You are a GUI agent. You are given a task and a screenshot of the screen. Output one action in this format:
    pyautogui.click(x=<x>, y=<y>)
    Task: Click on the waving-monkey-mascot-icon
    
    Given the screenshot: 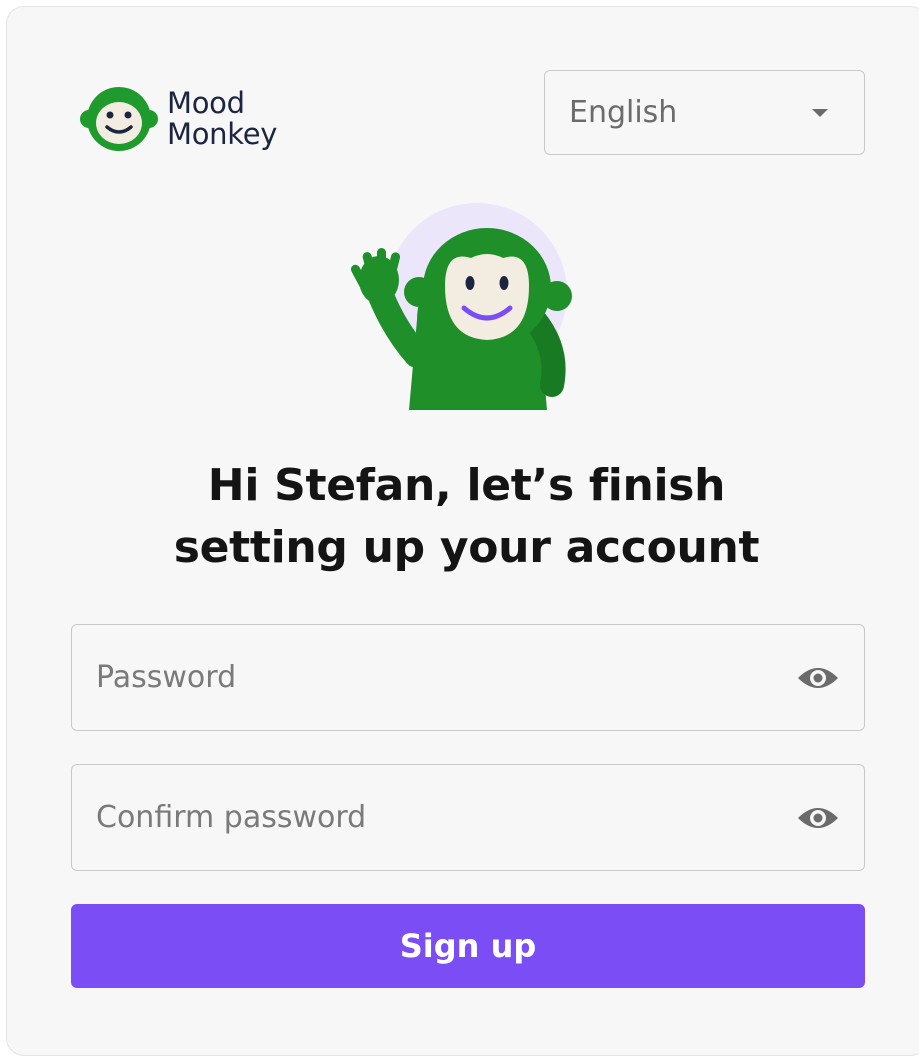 What is the action you would take?
    pyautogui.click(x=461, y=306)
    